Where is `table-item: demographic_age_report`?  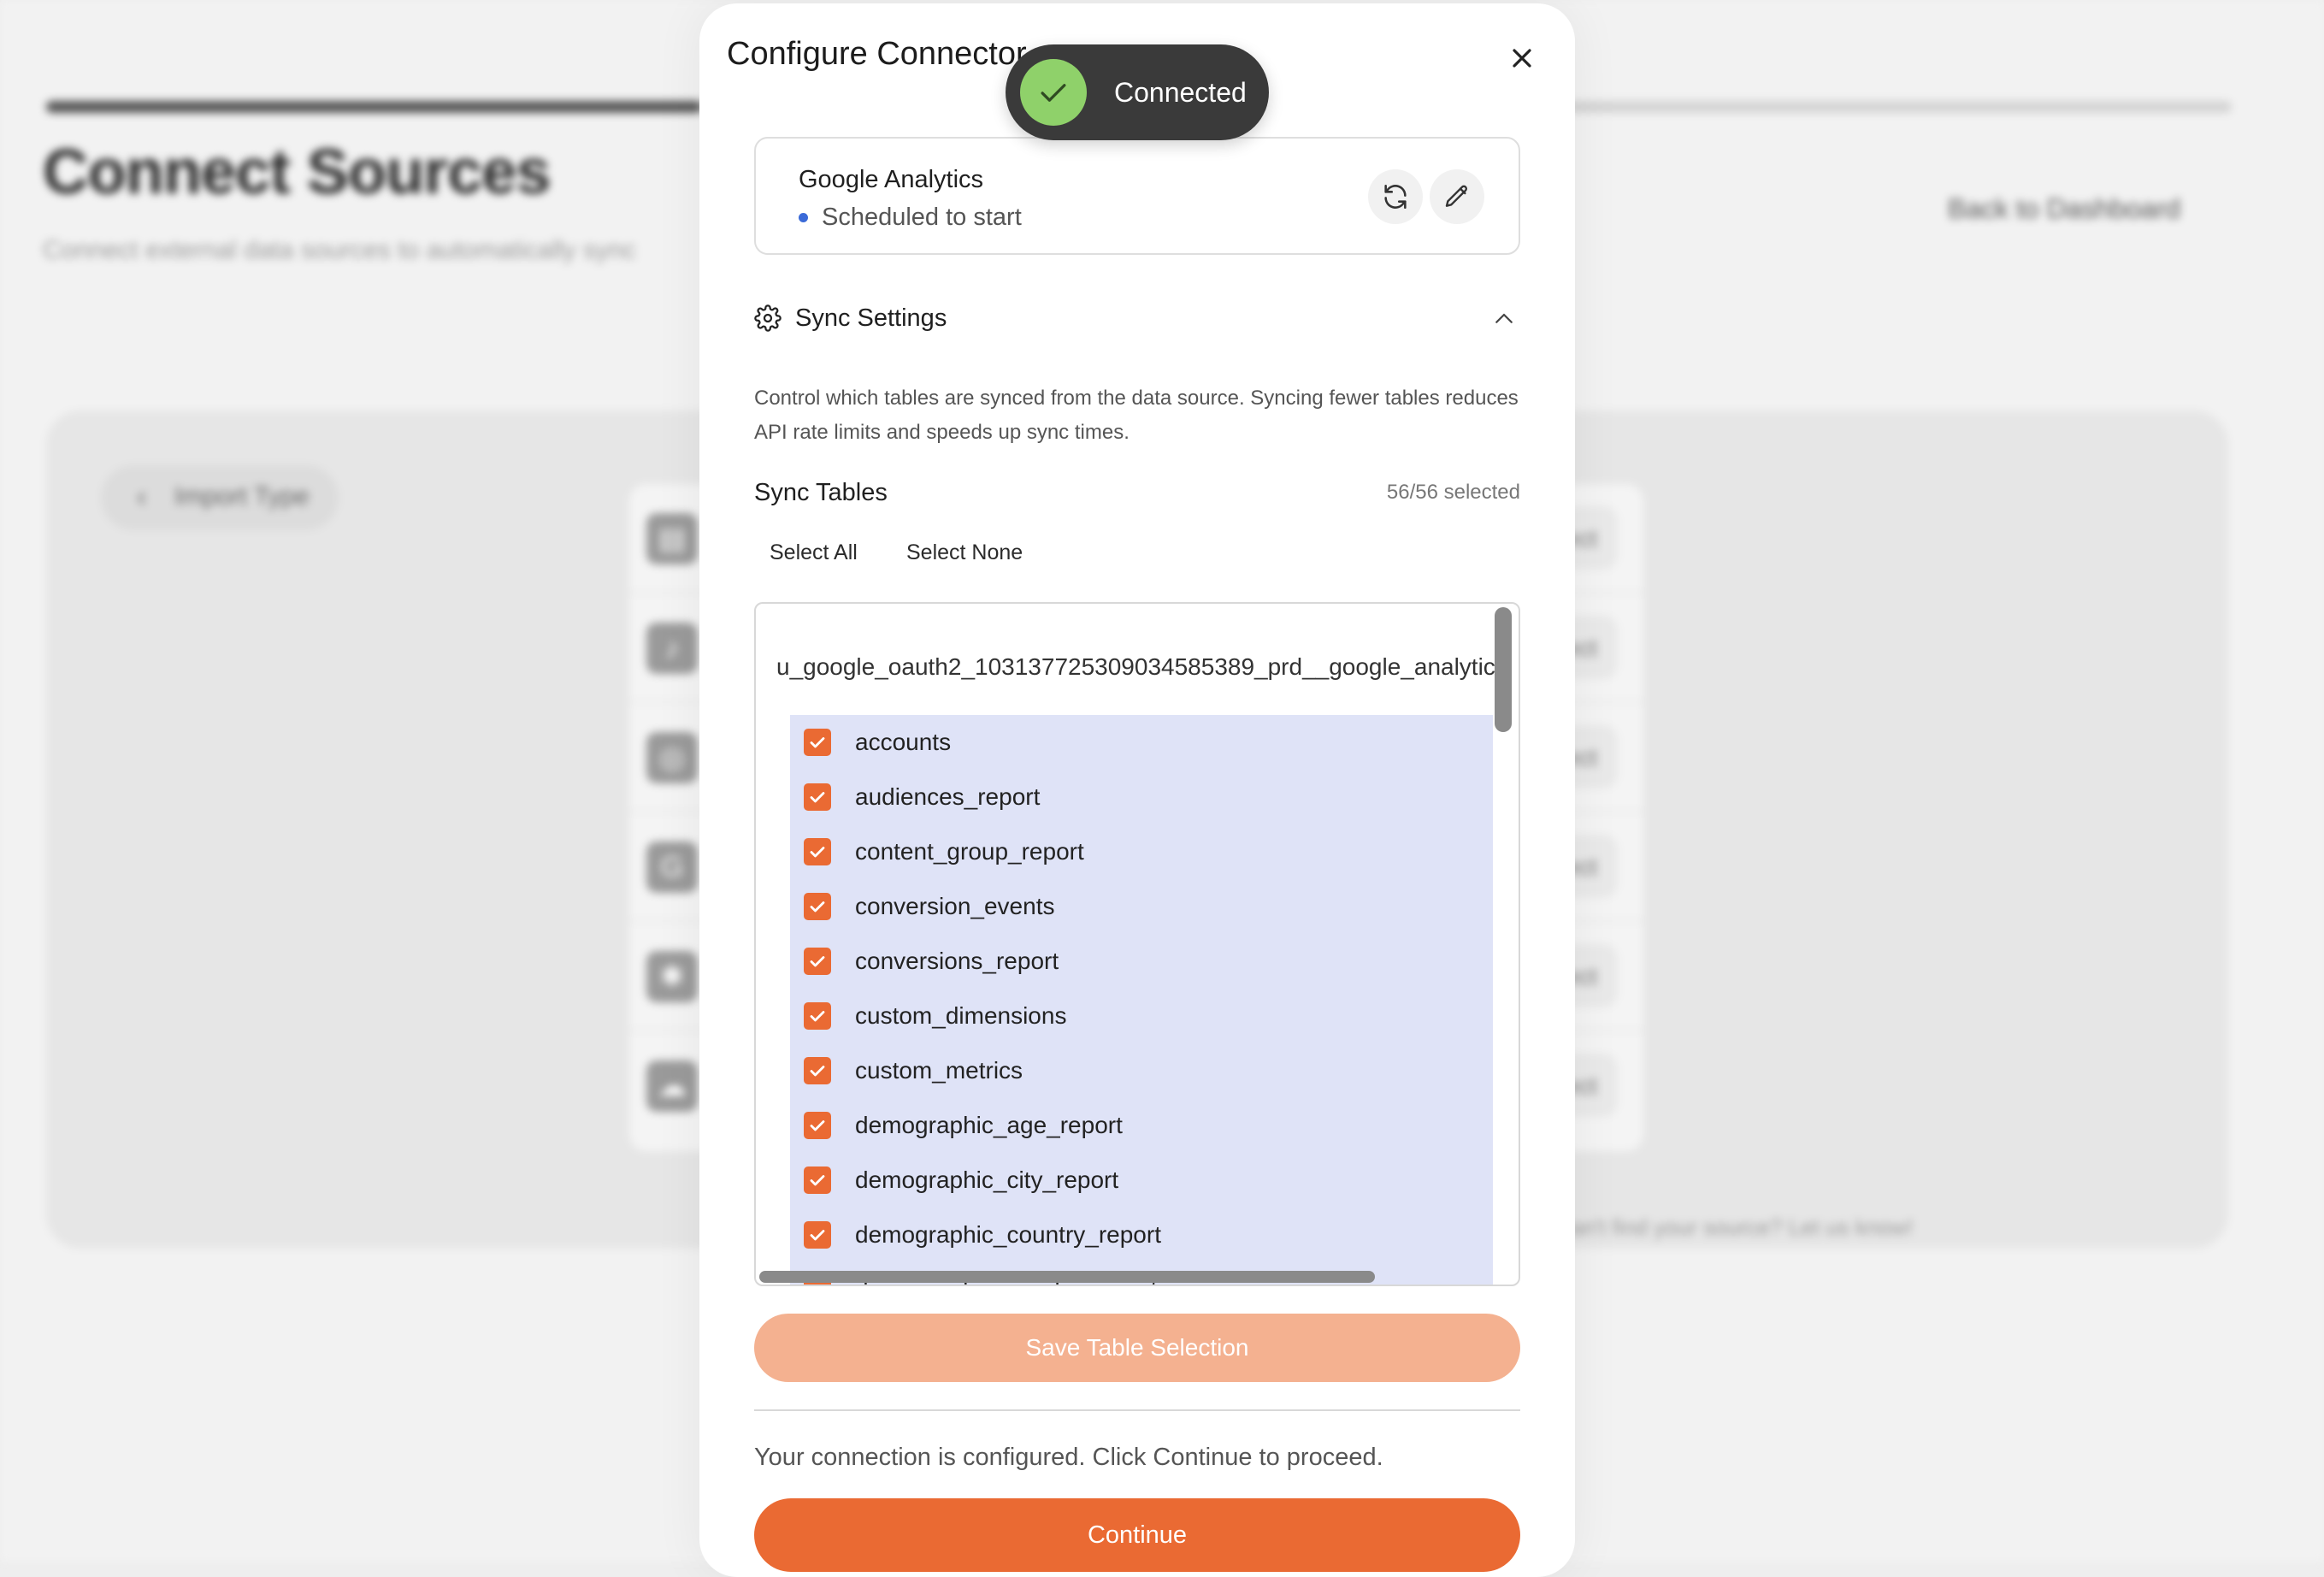 table-item: demographic_age_report is located at coordinates (1141, 1125).